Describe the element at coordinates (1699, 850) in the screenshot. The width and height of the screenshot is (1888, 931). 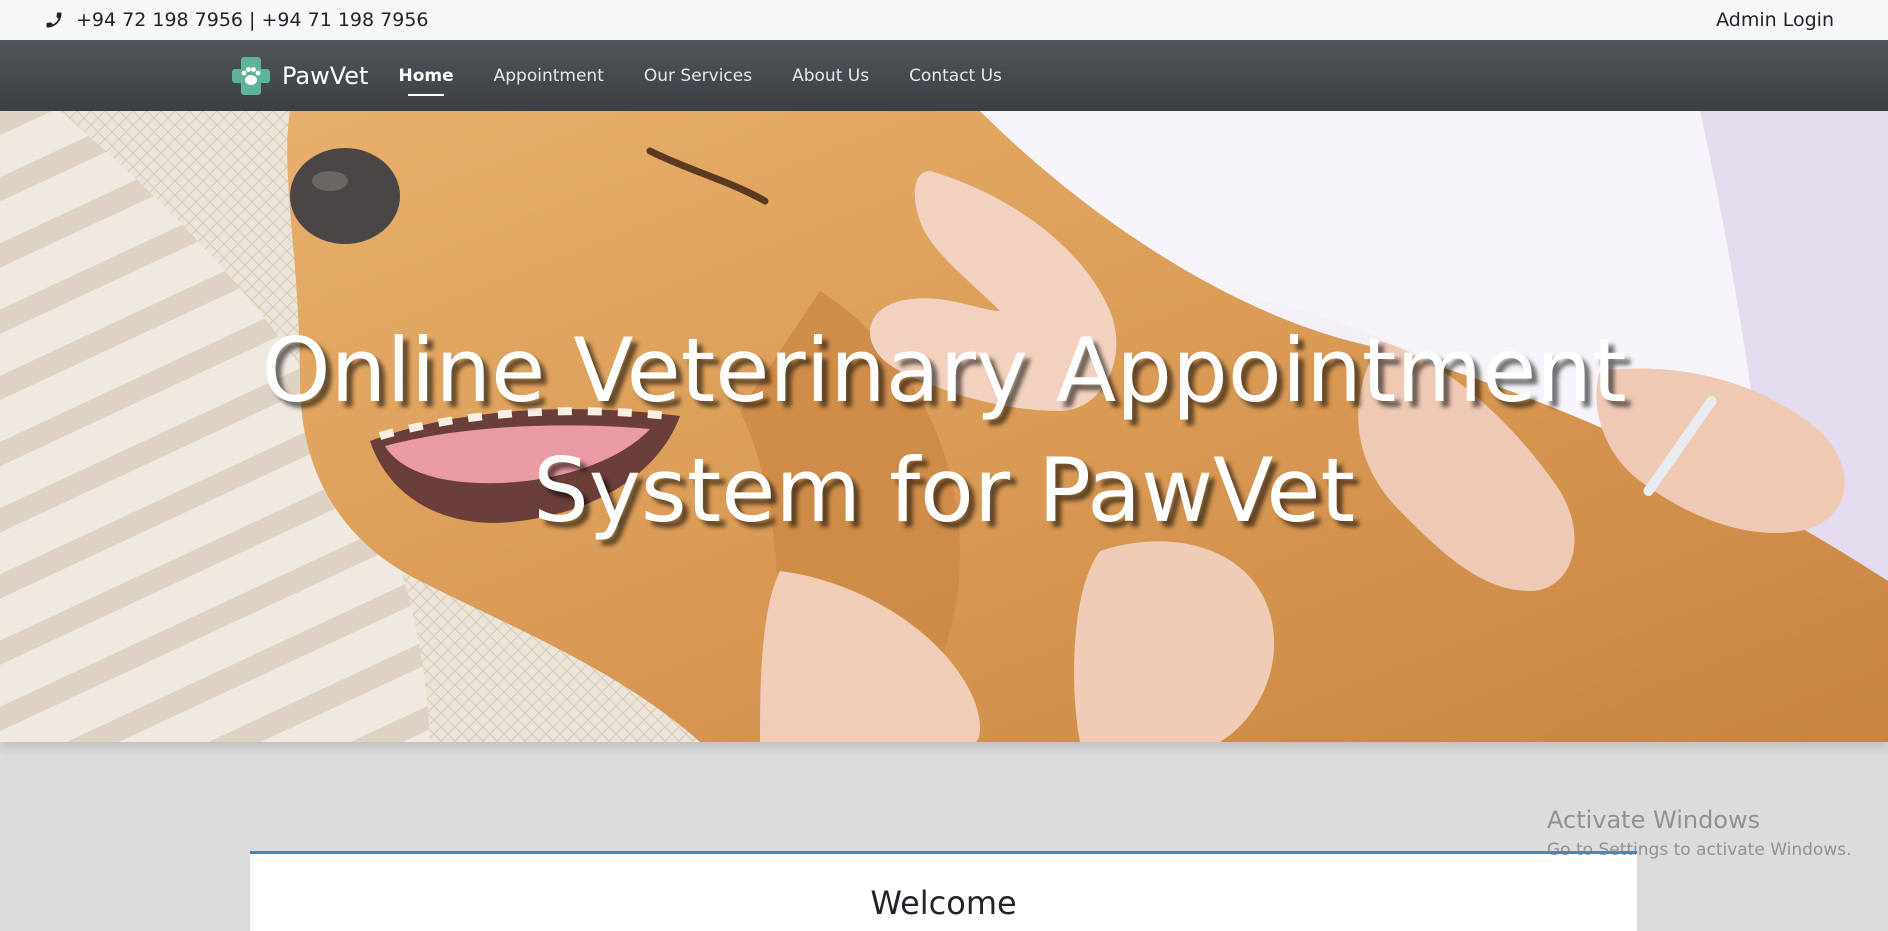
I see `watermark-subtitle: Go to Settings to activate Windows.` at that location.